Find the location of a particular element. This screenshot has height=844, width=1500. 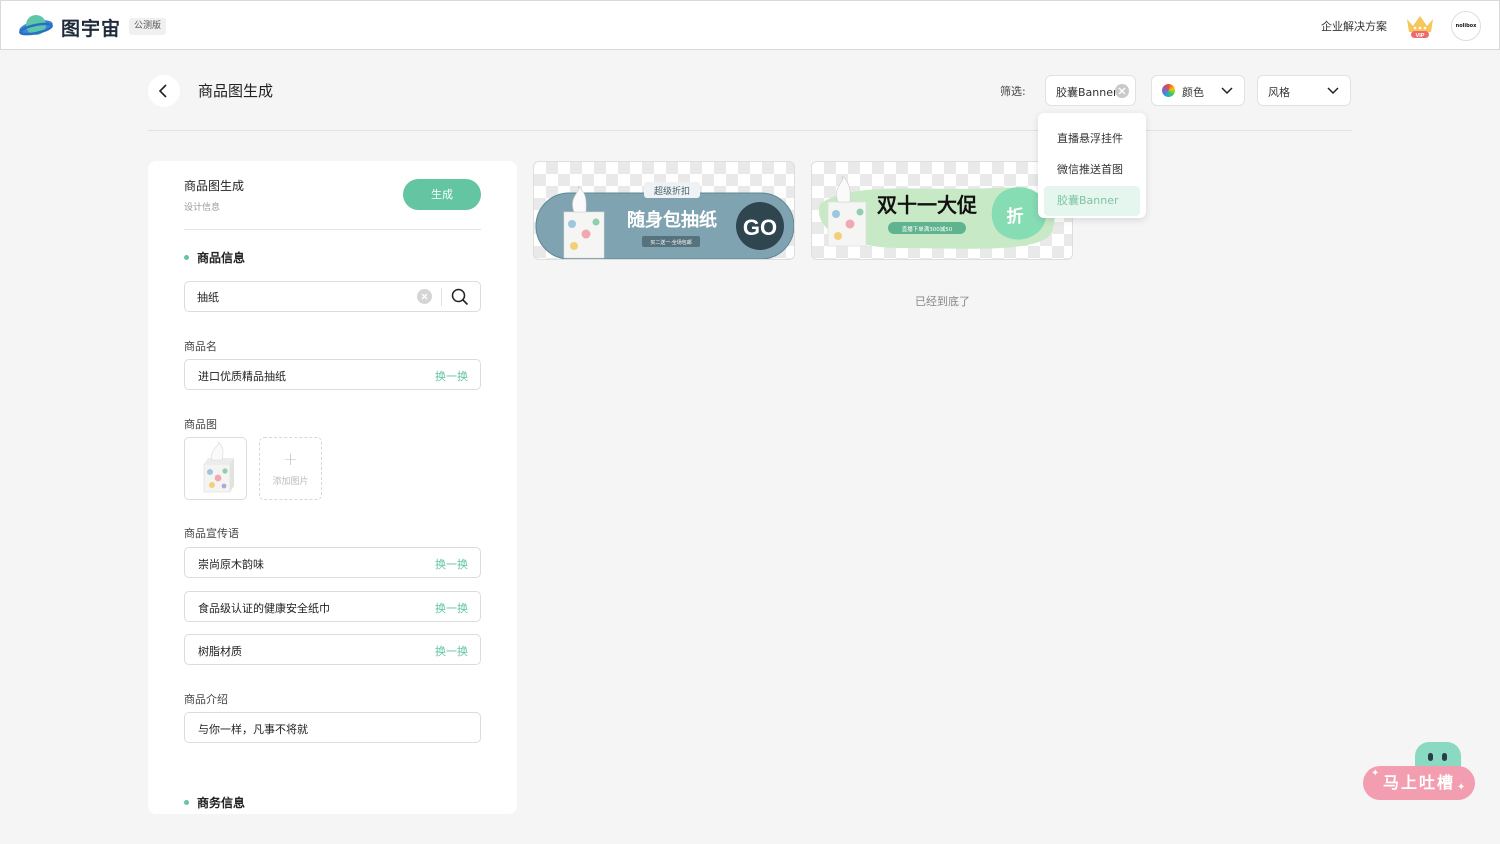

section-business-info: 商务信息 is located at coordinates (214, 802).